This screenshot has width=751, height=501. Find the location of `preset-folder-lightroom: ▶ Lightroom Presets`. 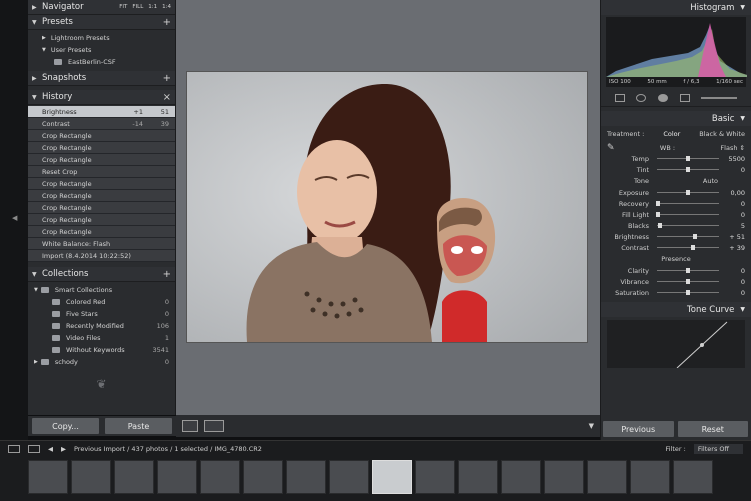

preset-folder-lightroom: ▶ Lightroom Presets is located at coordinates (101, 38).